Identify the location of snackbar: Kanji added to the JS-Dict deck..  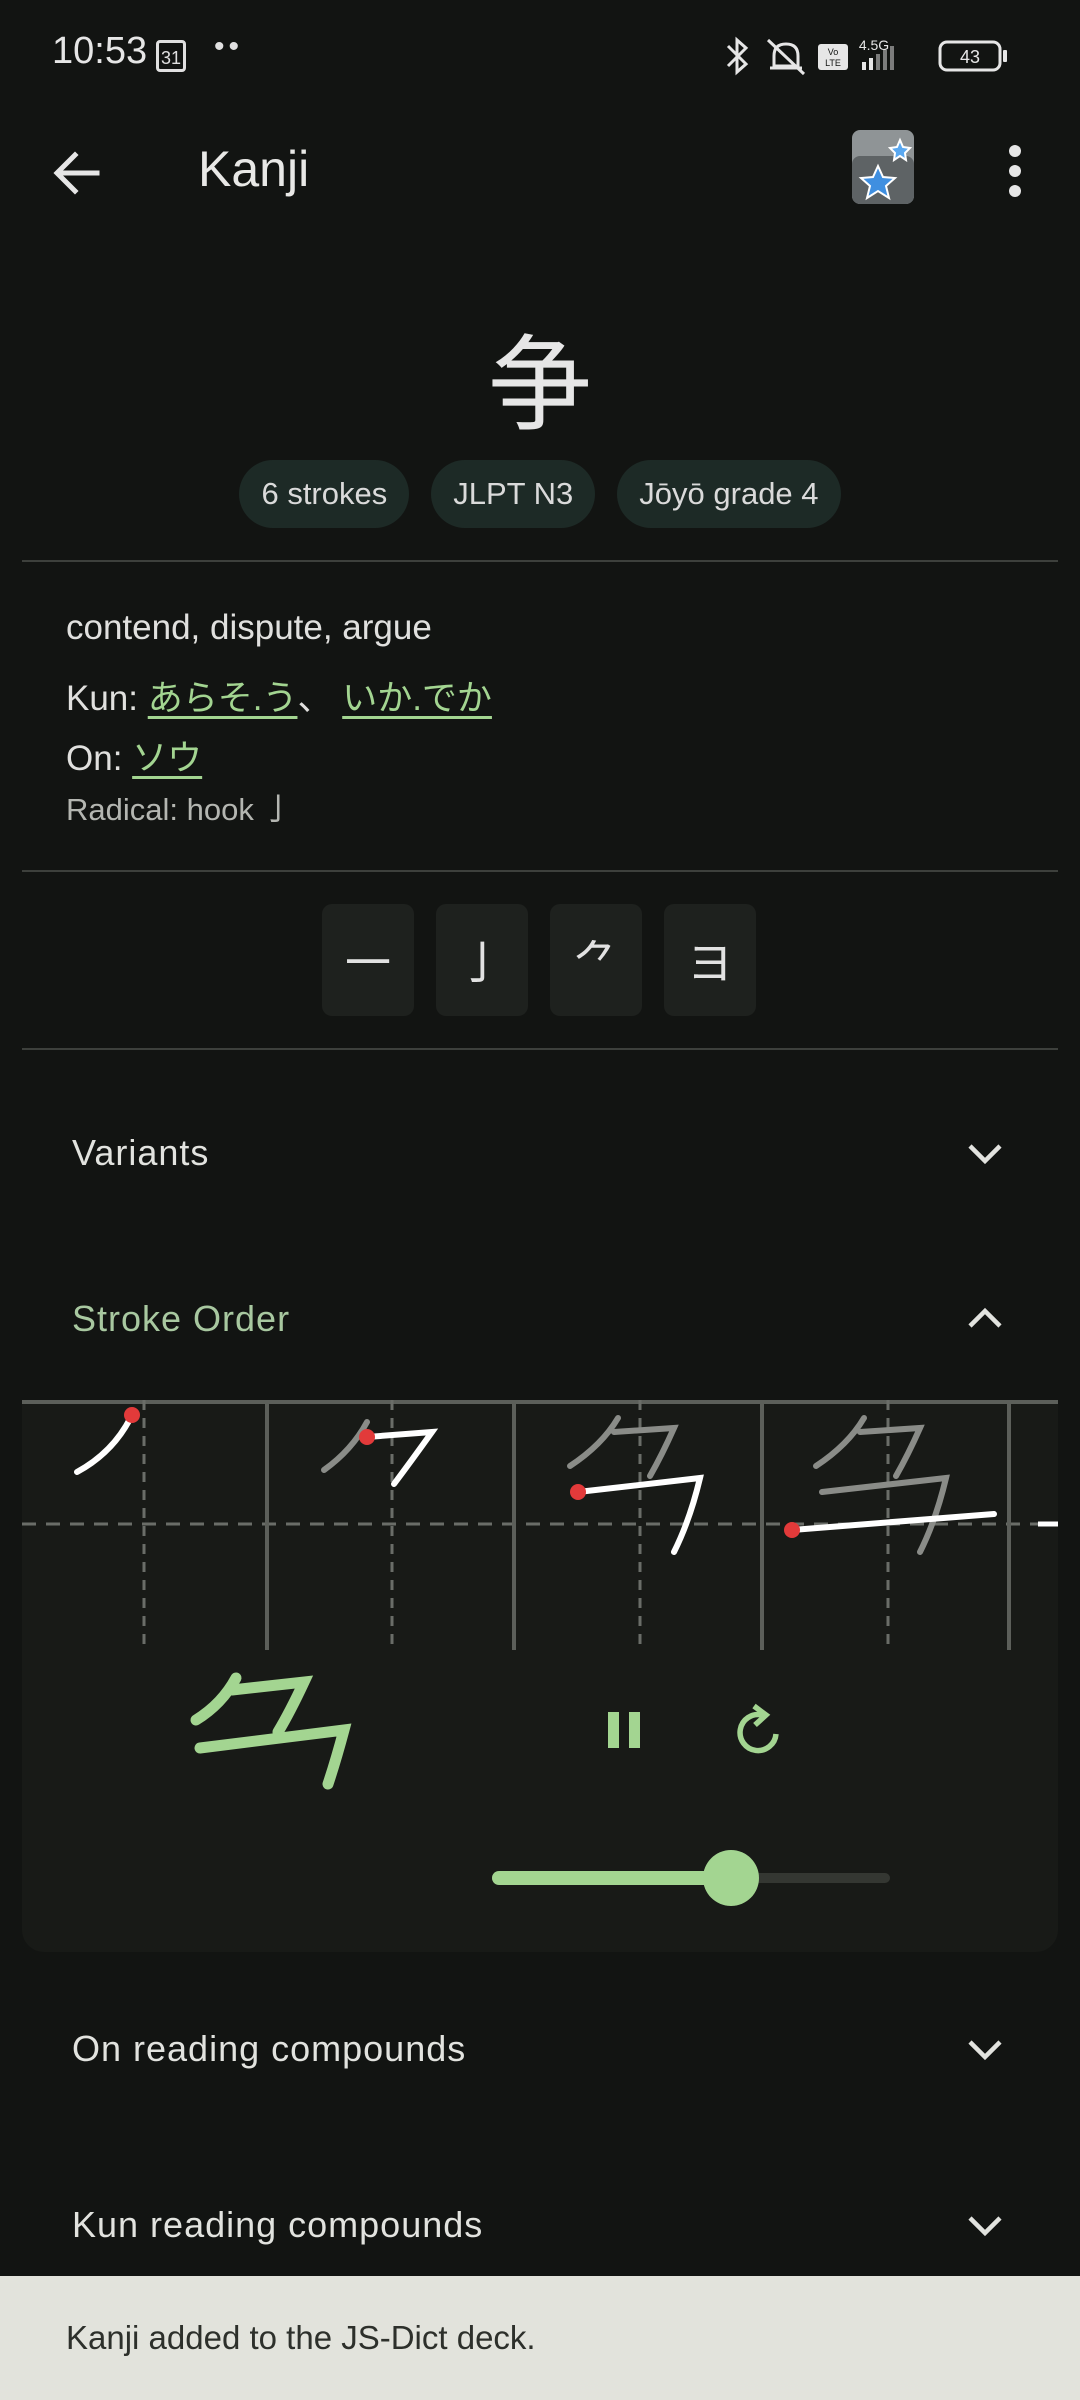
(540, 2338).